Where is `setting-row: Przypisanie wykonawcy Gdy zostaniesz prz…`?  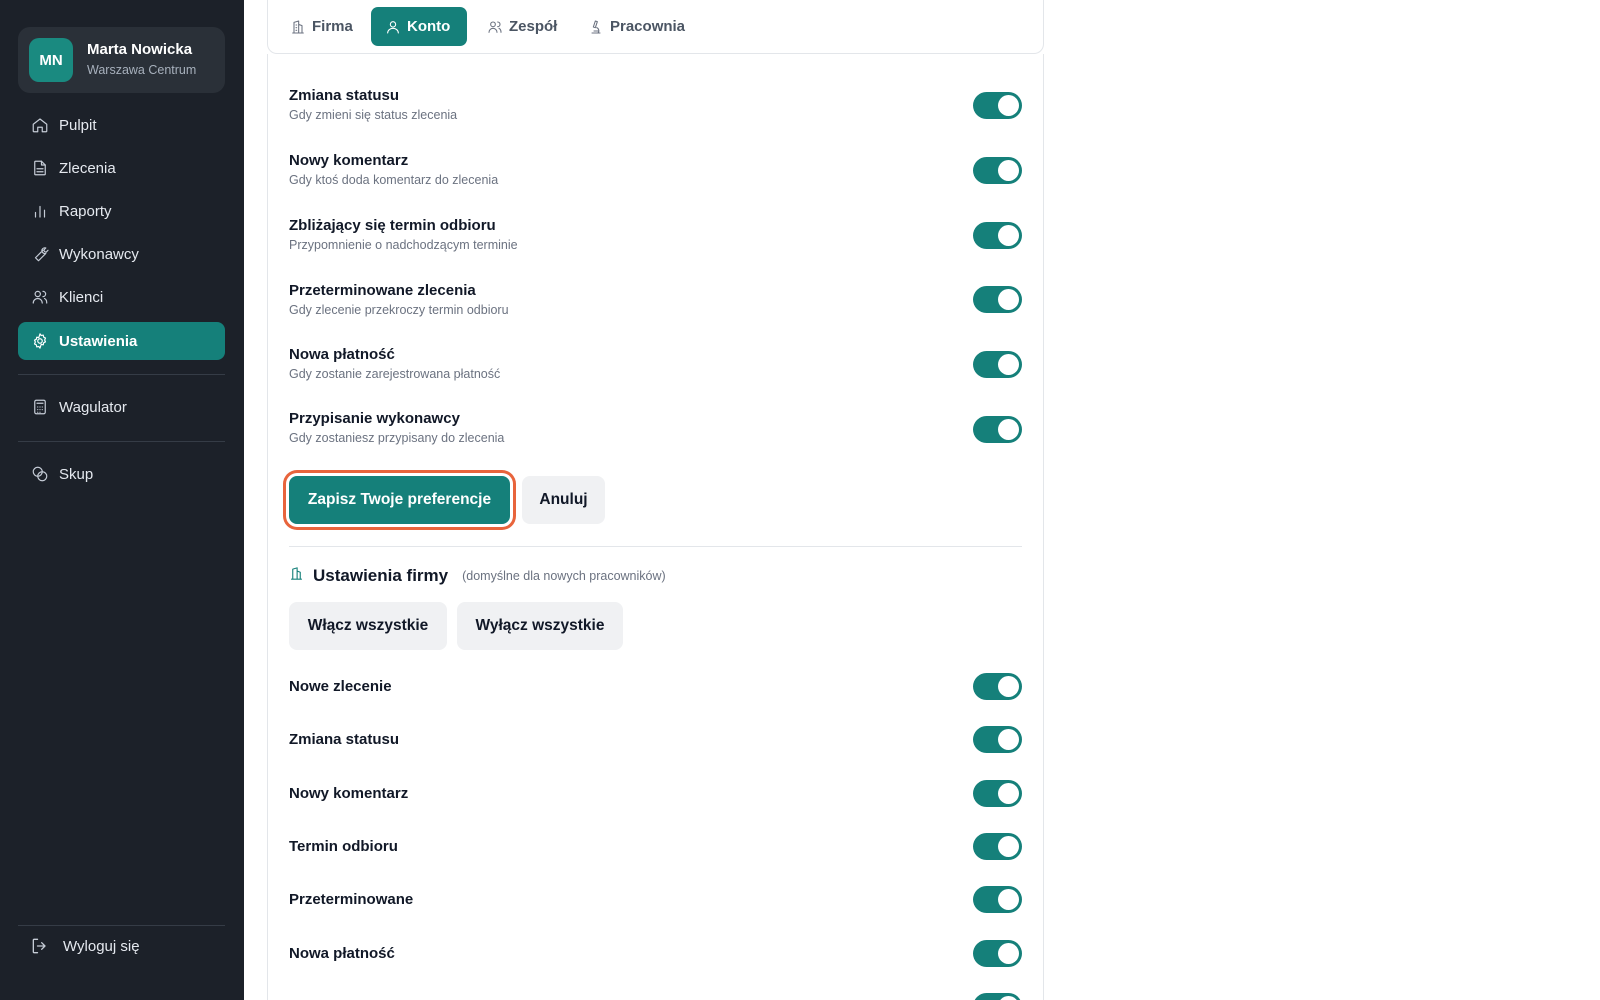 setting-row: Przypisanie wykonawcy Gdy zostaniesz prz… is located at coordinates (655, 427).